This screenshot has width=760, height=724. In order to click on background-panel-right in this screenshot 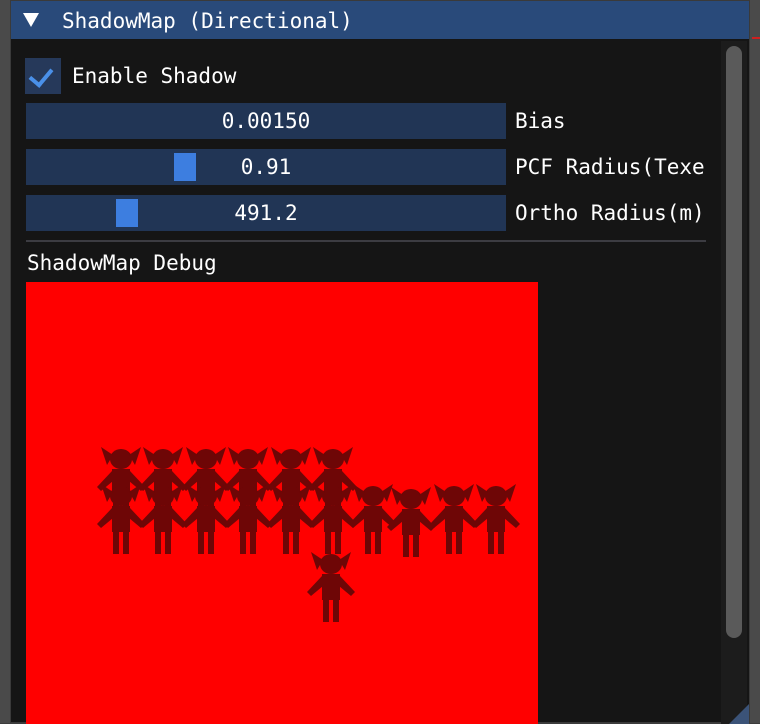, I will do `click(755, 361)`.